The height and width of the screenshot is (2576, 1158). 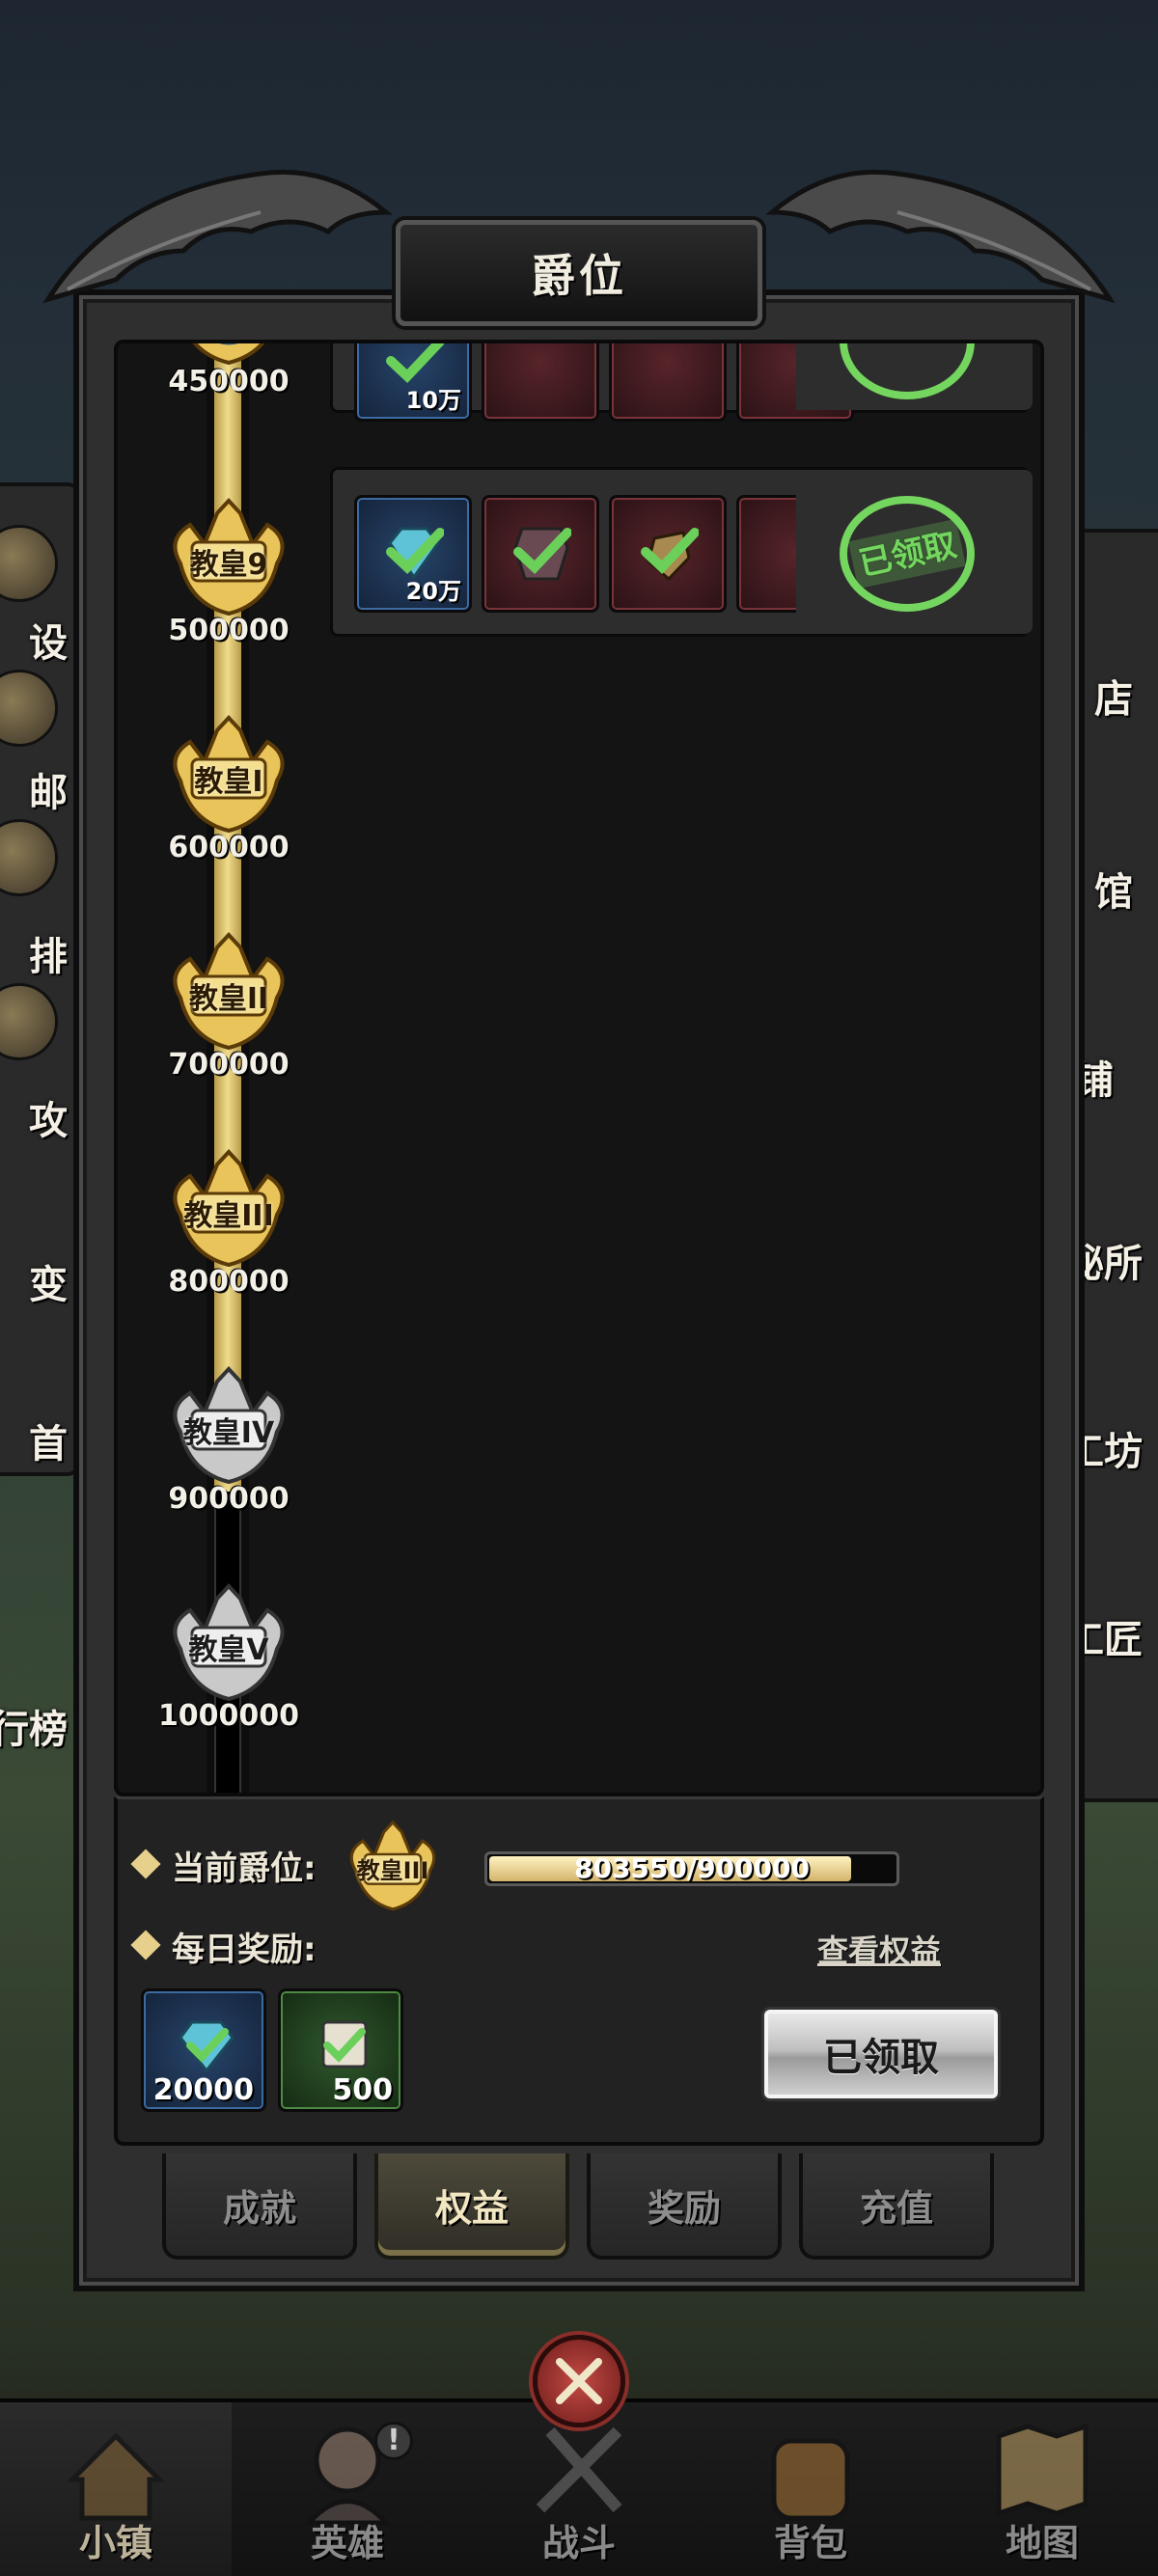 I want to click on ranking-icon, so click(x=29, y=857).